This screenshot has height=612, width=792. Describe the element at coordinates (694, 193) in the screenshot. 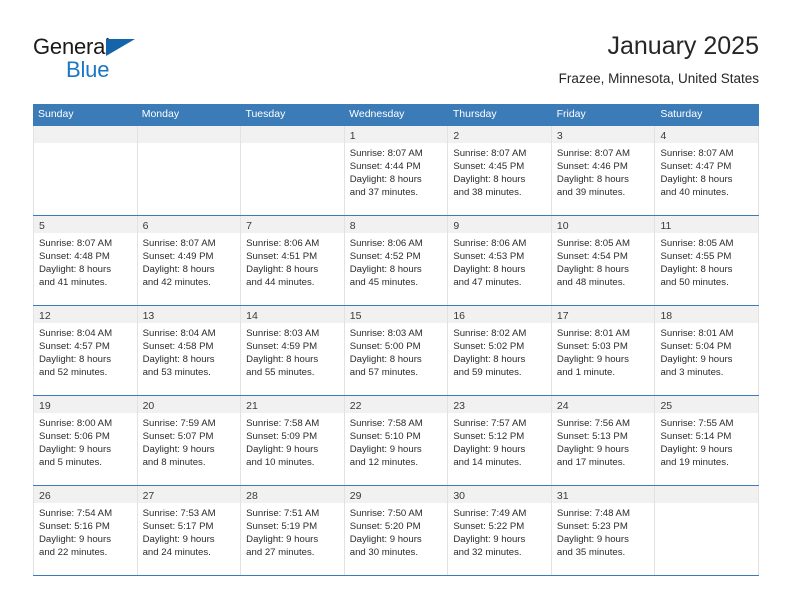

I see `daylight-line-cont: and 40 minutes.` at that location.